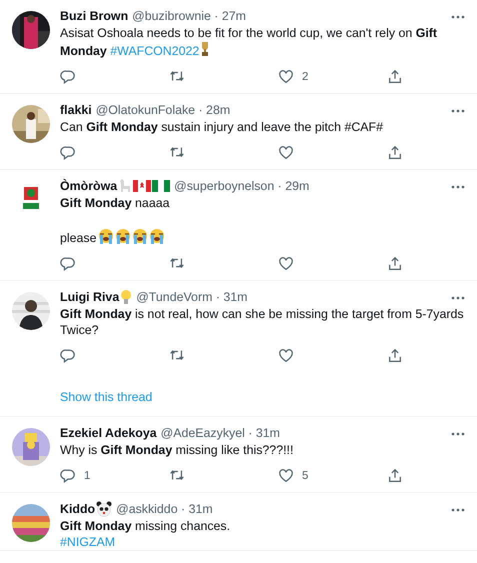 This screenshot has height=563, width=477. I want to click on trophy-icon, so click(205, 49).